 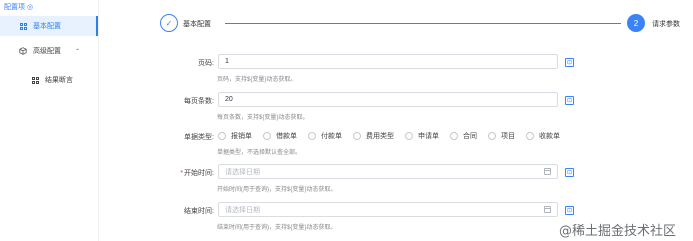 What do you see at coordinates (388, 171) in the screenshot?
I see `start-time-date-picker: 请选择日期` at bounding box center [388, 171].